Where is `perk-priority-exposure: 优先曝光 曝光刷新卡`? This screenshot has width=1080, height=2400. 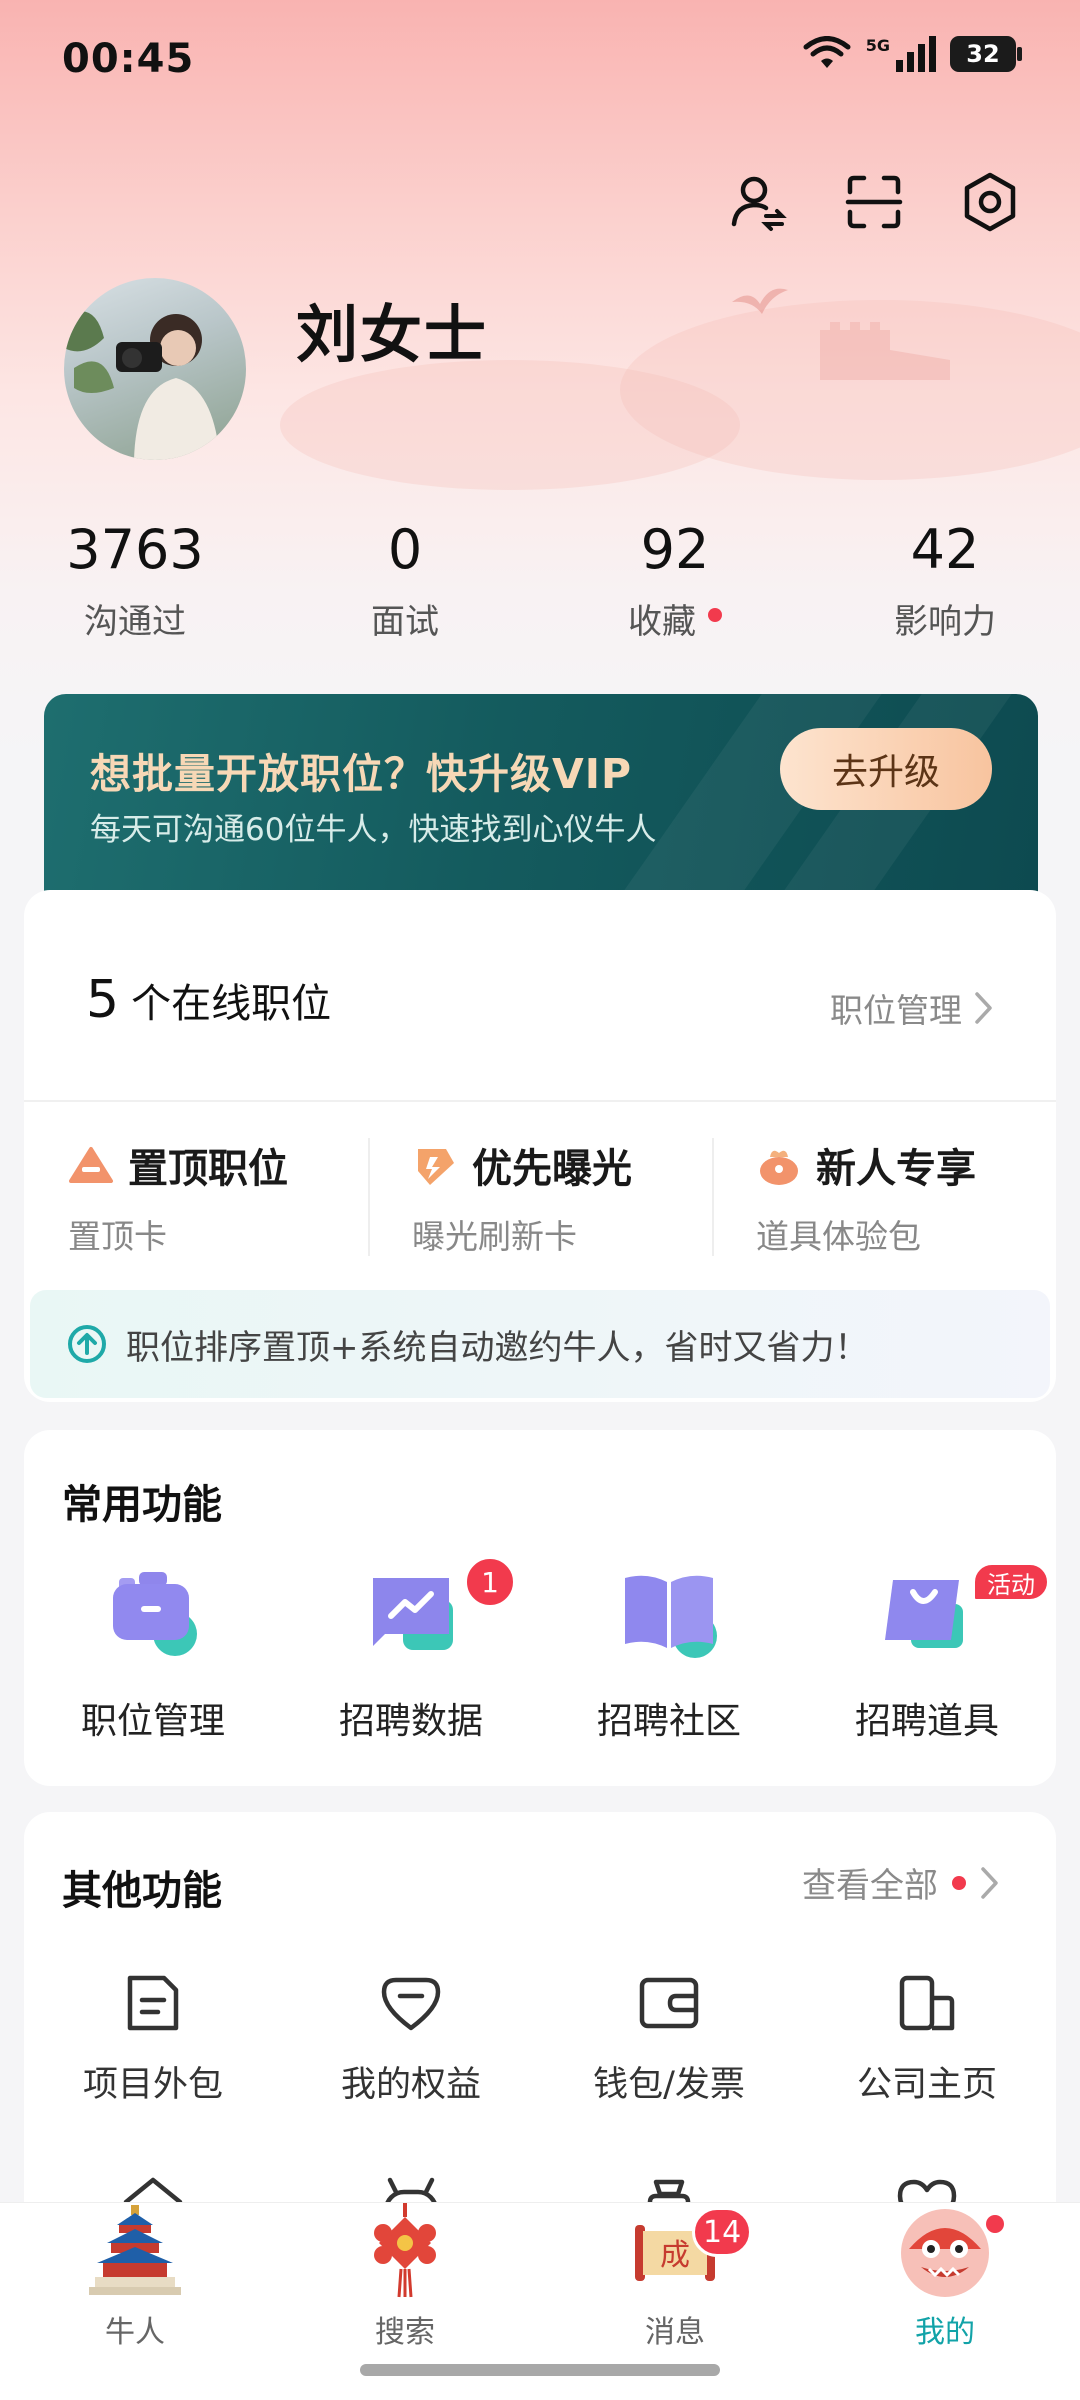 perk-priority-exposure: 优先曝光 曝光刷新卡 is located at coordinates (540, 1197).